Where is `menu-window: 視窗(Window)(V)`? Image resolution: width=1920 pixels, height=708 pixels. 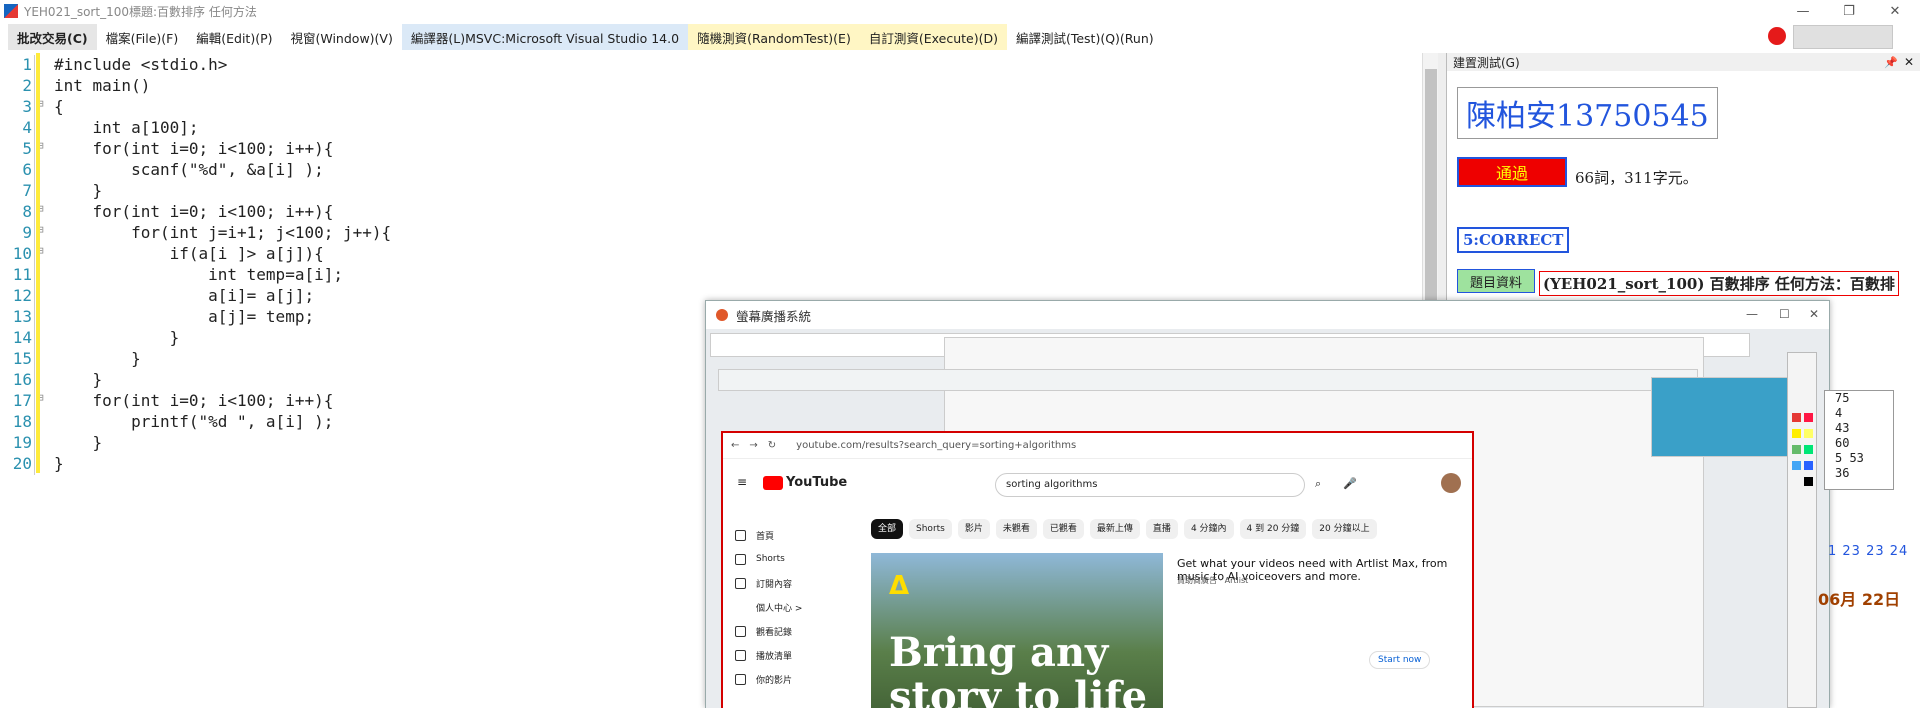 menu-window: 視窗(Window)(V) is located at coordinates (341, 37).